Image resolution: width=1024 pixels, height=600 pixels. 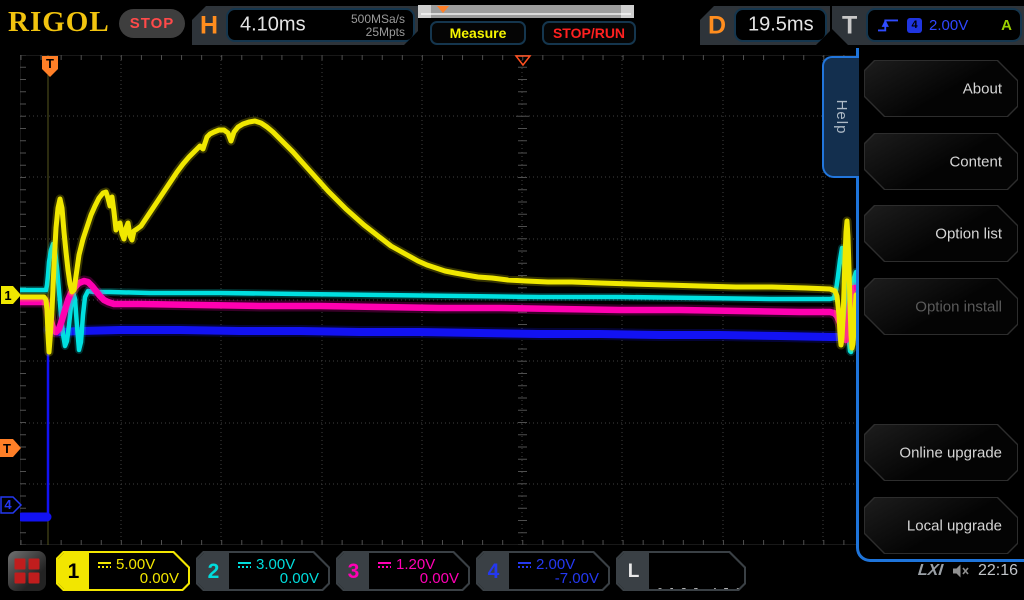 I want to click on trigger-block: T 4 2.00V A, so click(x=928, y=25).